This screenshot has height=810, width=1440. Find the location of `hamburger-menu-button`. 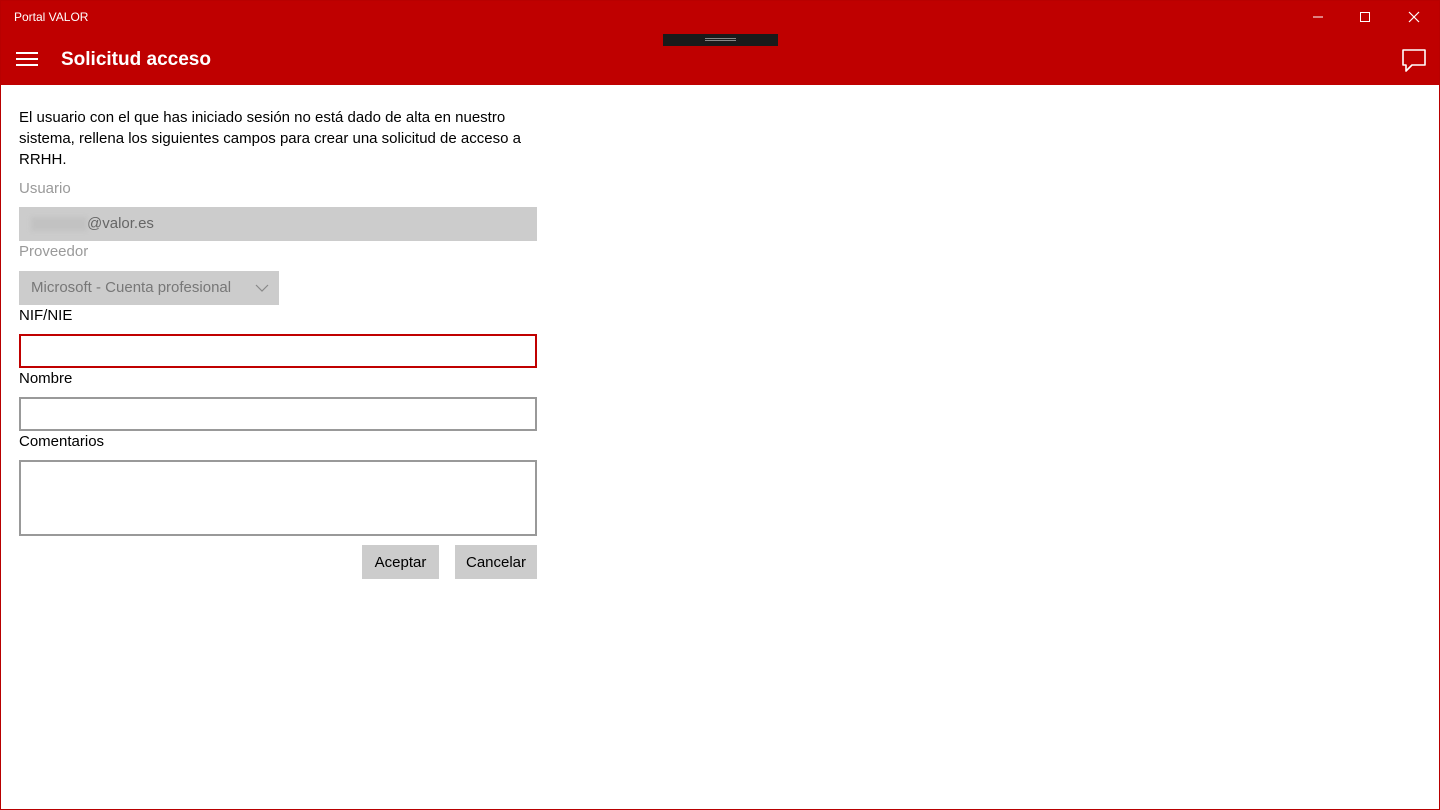

hamburger-menu-button is located at coordinates (27, 59).